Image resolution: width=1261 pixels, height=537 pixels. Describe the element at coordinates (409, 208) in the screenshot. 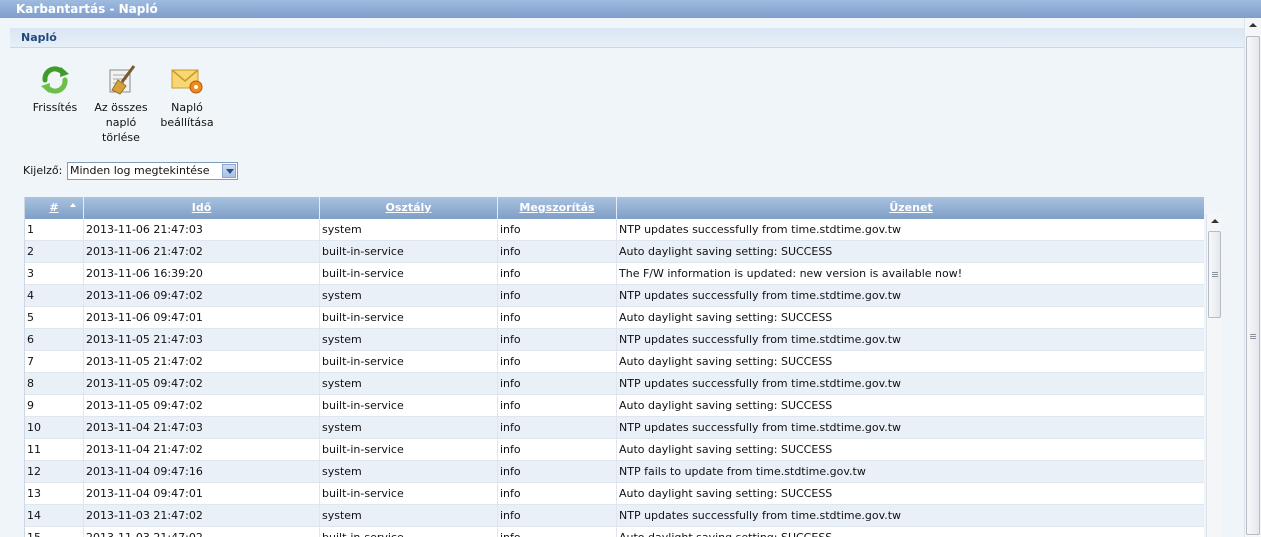

I see `column-header-class: Osztály` at that location.